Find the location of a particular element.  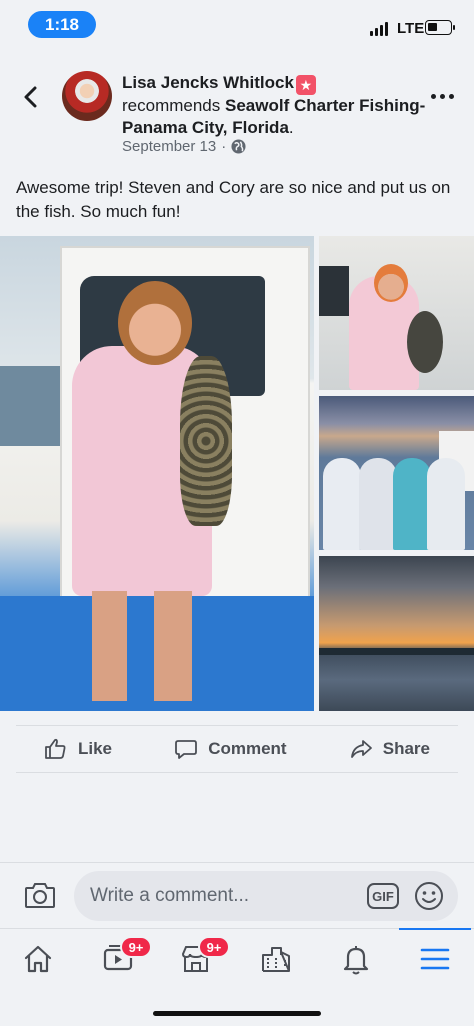

recommendation-star-icon: ★ is located at coordinates (305, 85).